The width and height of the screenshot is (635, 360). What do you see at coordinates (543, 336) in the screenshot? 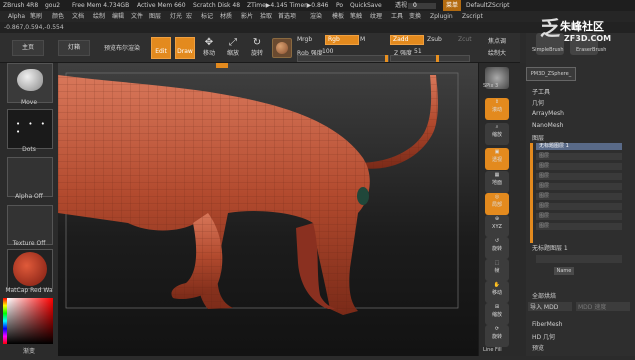
I see `hd-geometry-menu: HD 几何` at bounding box center [543, 336].